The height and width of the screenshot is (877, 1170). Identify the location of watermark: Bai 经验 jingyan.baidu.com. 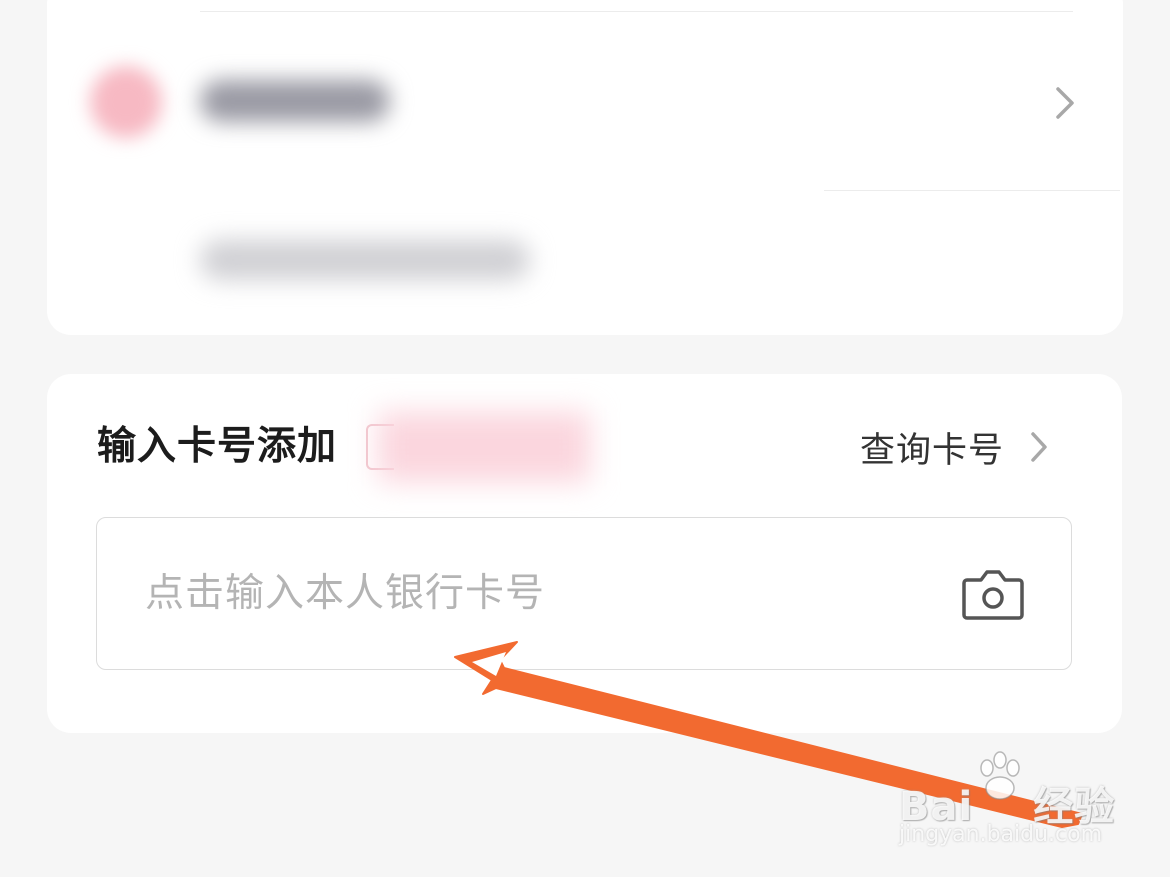
(1010, 805).